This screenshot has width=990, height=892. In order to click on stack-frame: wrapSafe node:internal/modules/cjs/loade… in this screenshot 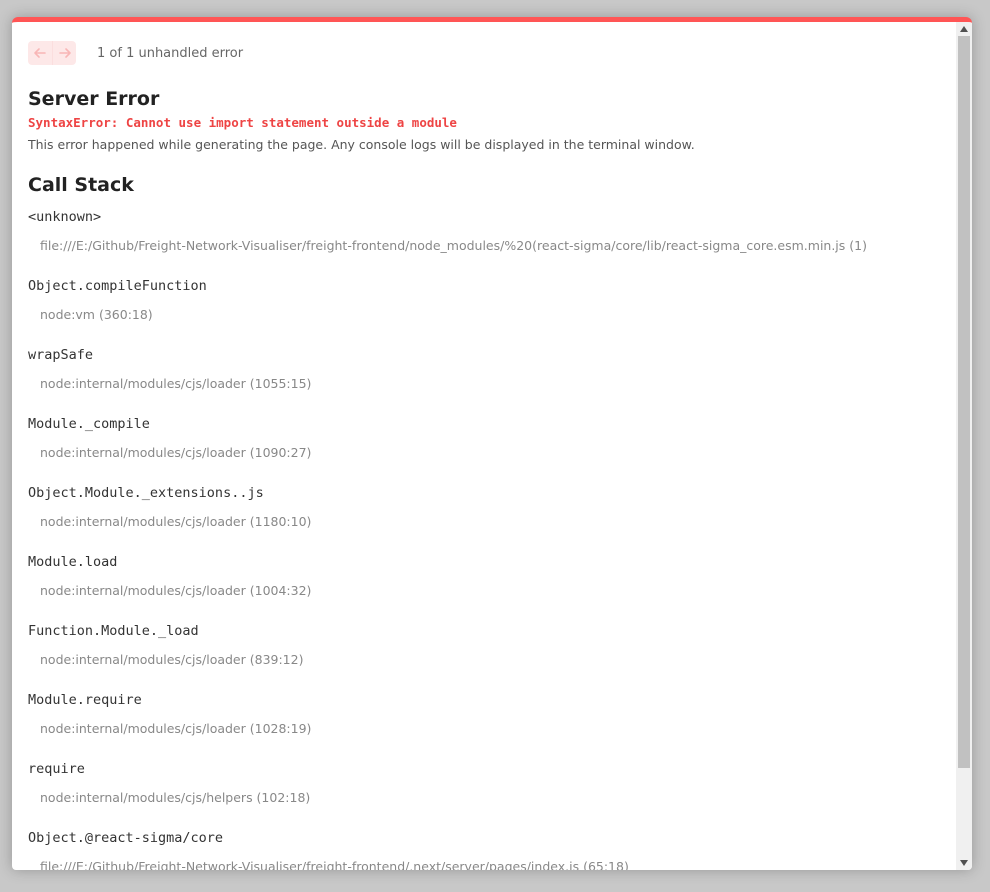, I will do `click(484, 379)`.